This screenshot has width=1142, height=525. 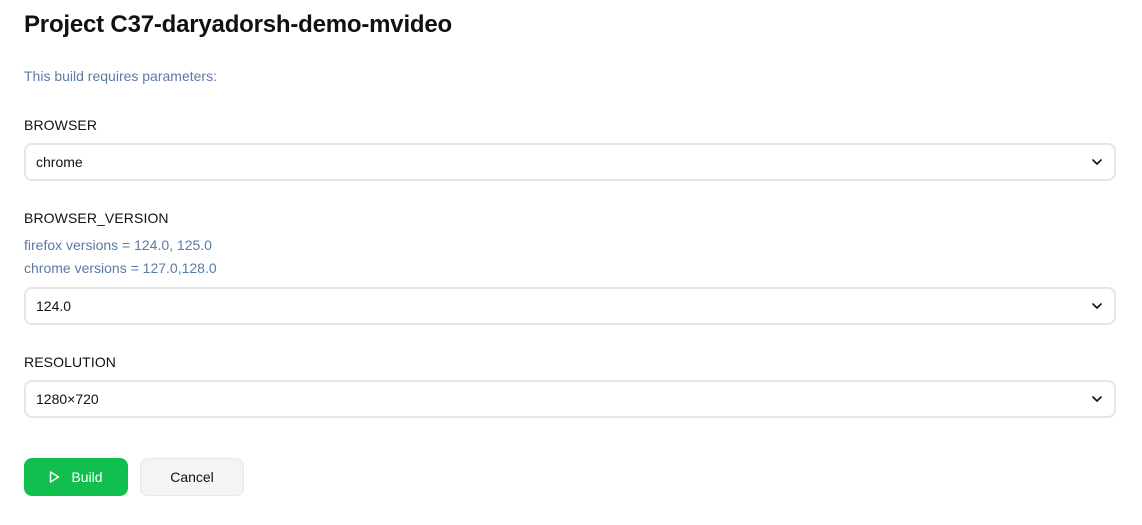 What do you see at coordinates (67, 399) in the screenshot?
I see `resolution-select-value: 1280×720` at bounding box center [67, 399].